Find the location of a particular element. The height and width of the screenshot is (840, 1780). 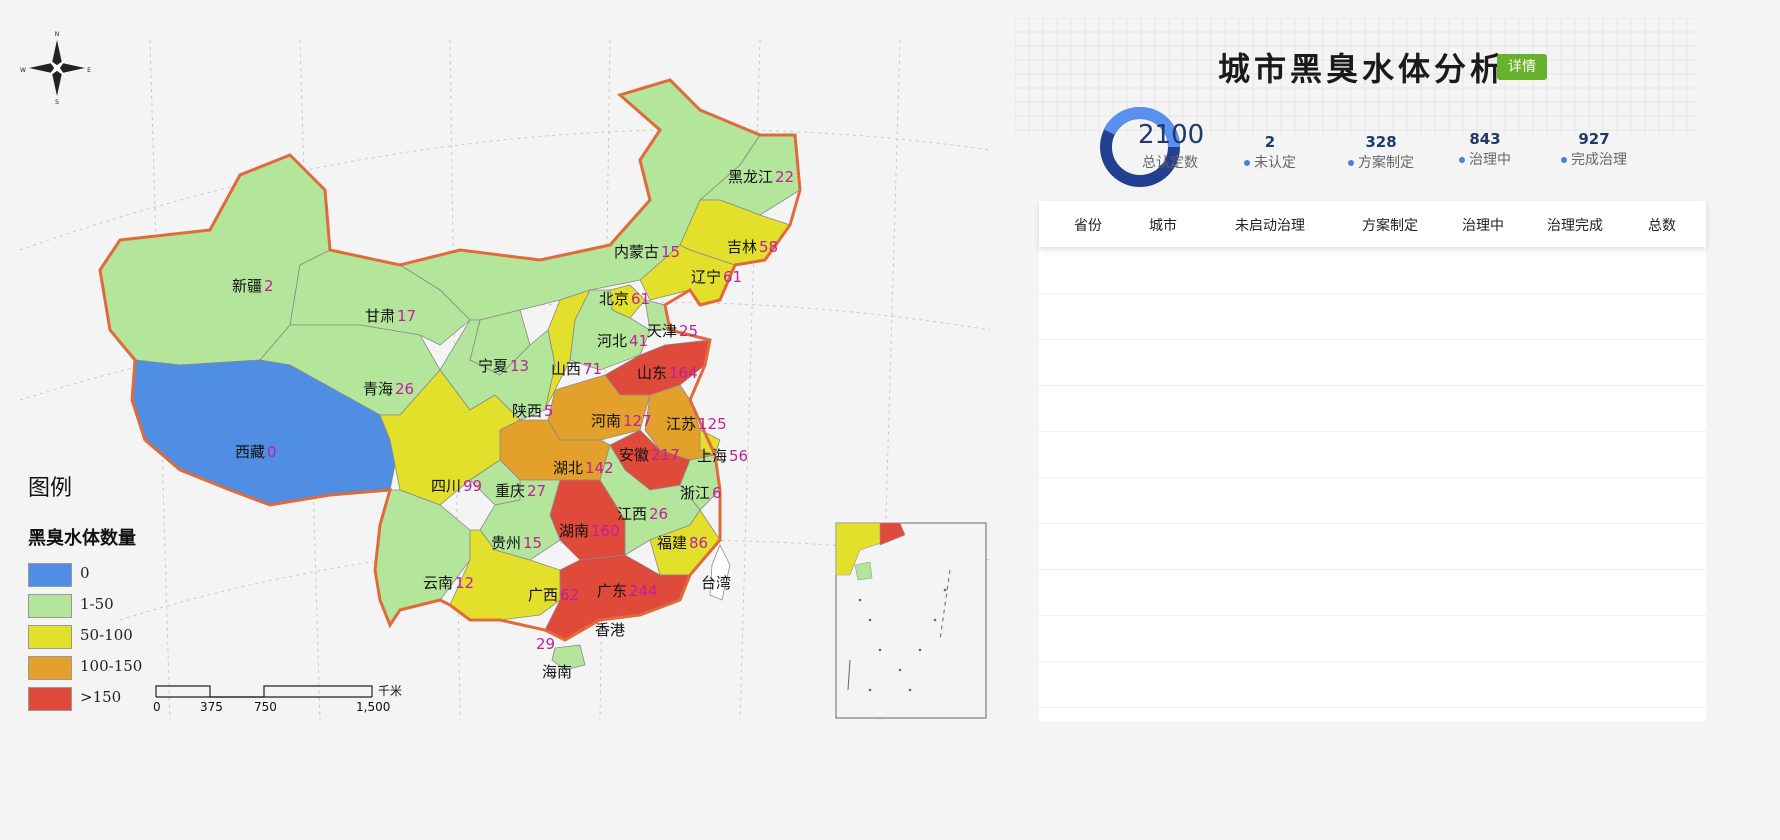

province-label: 福建 86 is located at coordinates (682, 542).